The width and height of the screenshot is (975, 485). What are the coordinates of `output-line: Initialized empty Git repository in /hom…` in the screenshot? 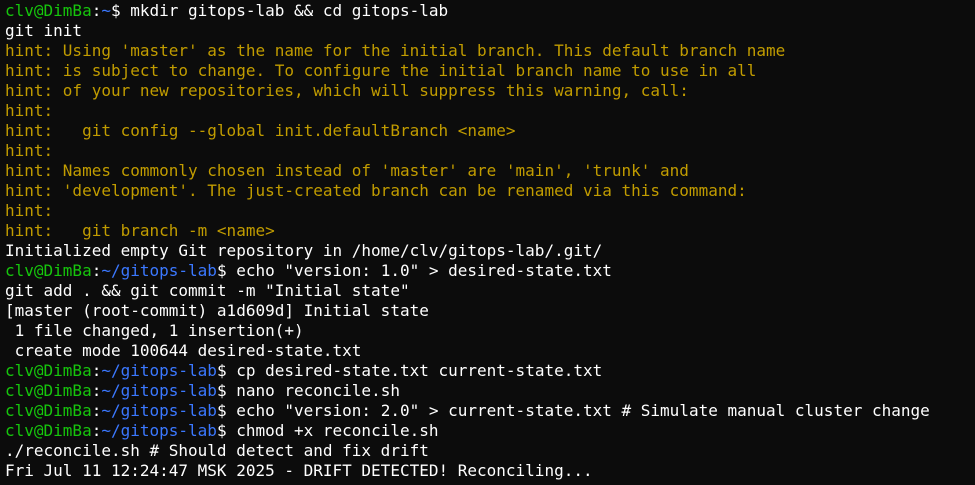 It's located at (490, 251).